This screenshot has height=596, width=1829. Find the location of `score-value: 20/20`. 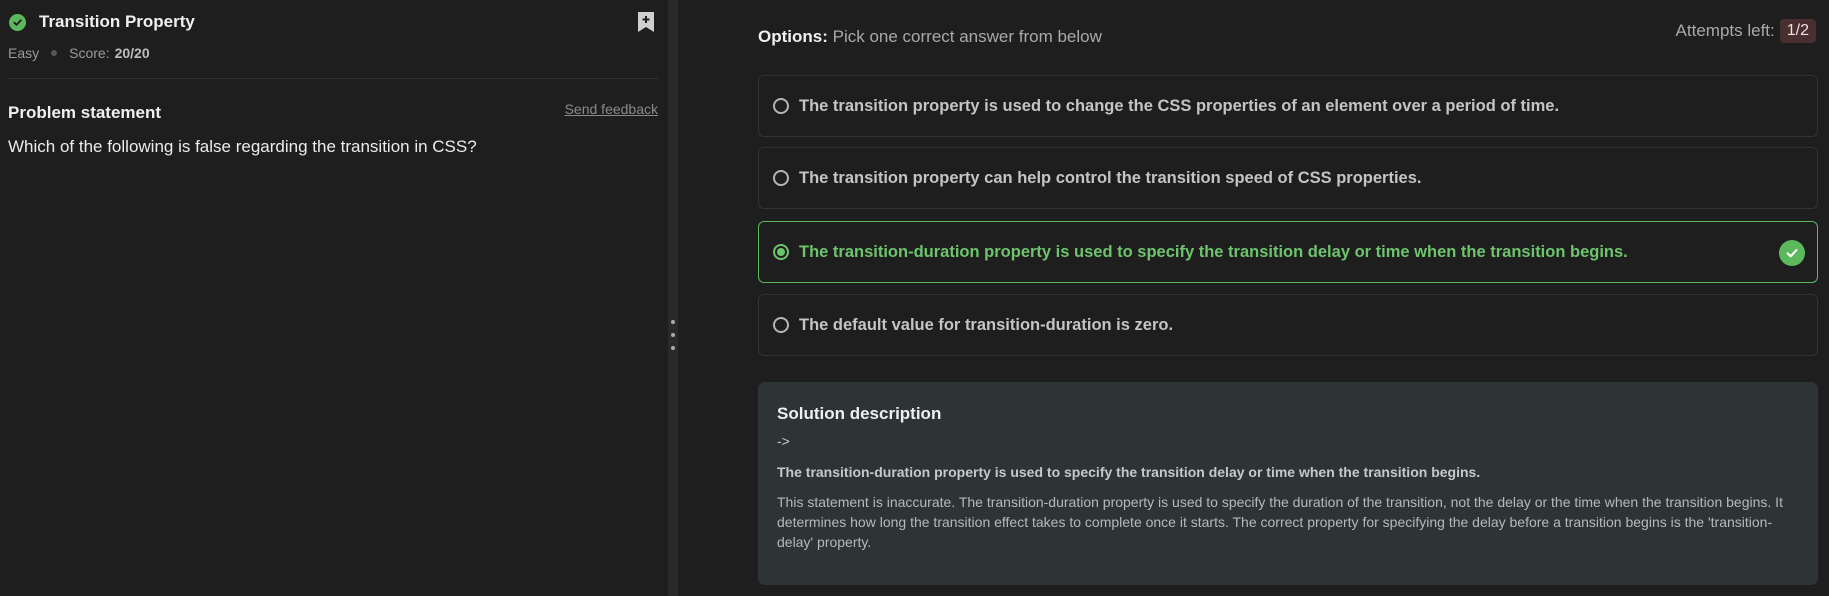

score-value: 20/20 is located at coordinates (132, 53).